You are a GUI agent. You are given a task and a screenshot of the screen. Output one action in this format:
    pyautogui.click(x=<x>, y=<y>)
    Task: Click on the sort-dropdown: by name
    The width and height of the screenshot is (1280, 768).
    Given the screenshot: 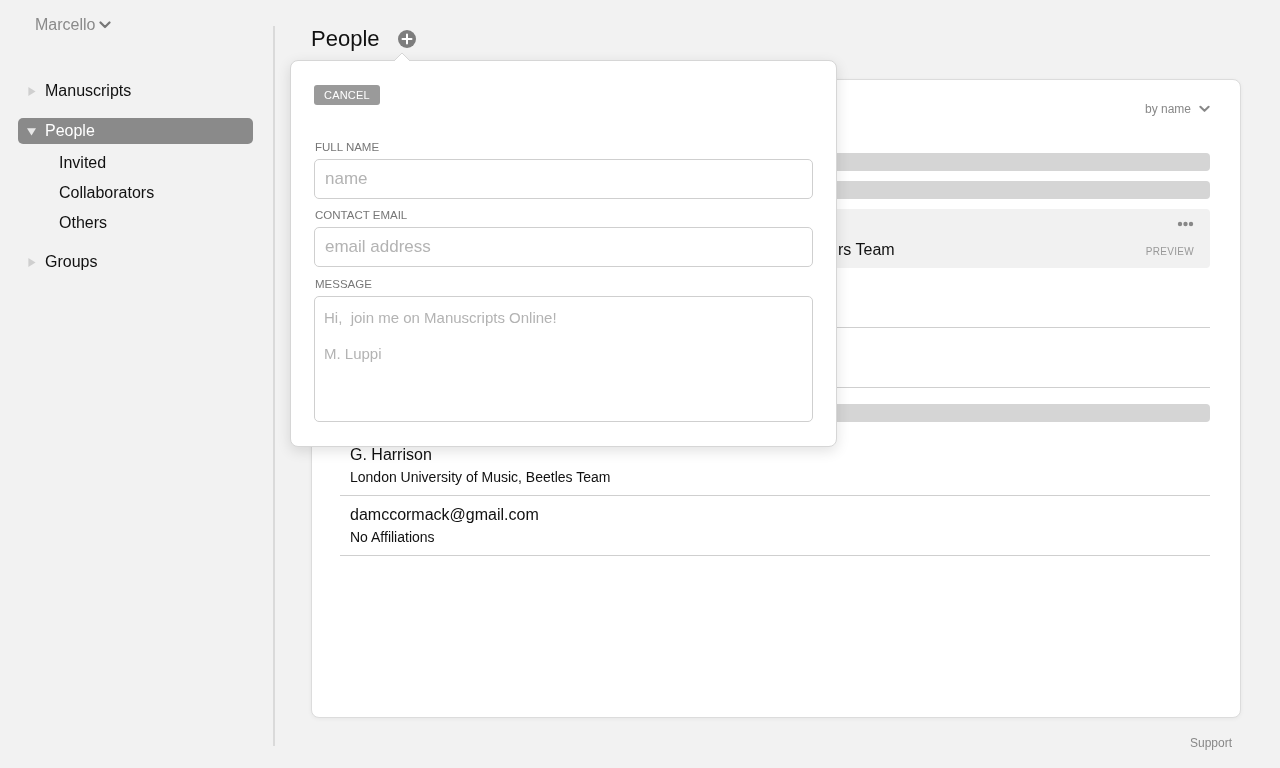 What is the action you would take?
    pyautogui.click(x=1177, y=109)
    